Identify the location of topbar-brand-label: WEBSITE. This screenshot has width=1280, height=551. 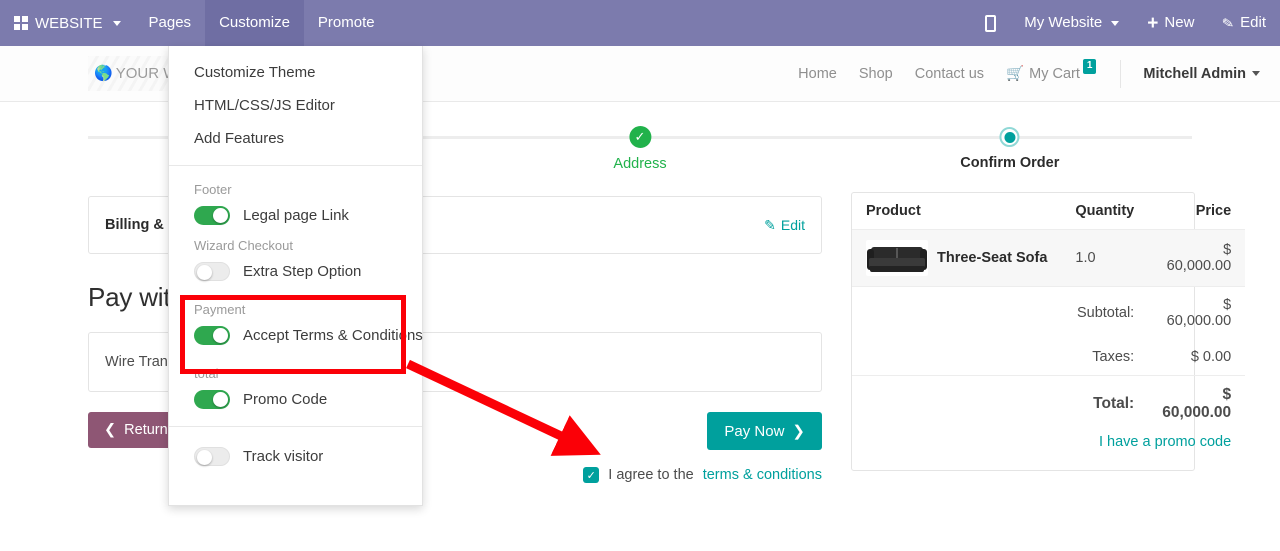
(69, 23).